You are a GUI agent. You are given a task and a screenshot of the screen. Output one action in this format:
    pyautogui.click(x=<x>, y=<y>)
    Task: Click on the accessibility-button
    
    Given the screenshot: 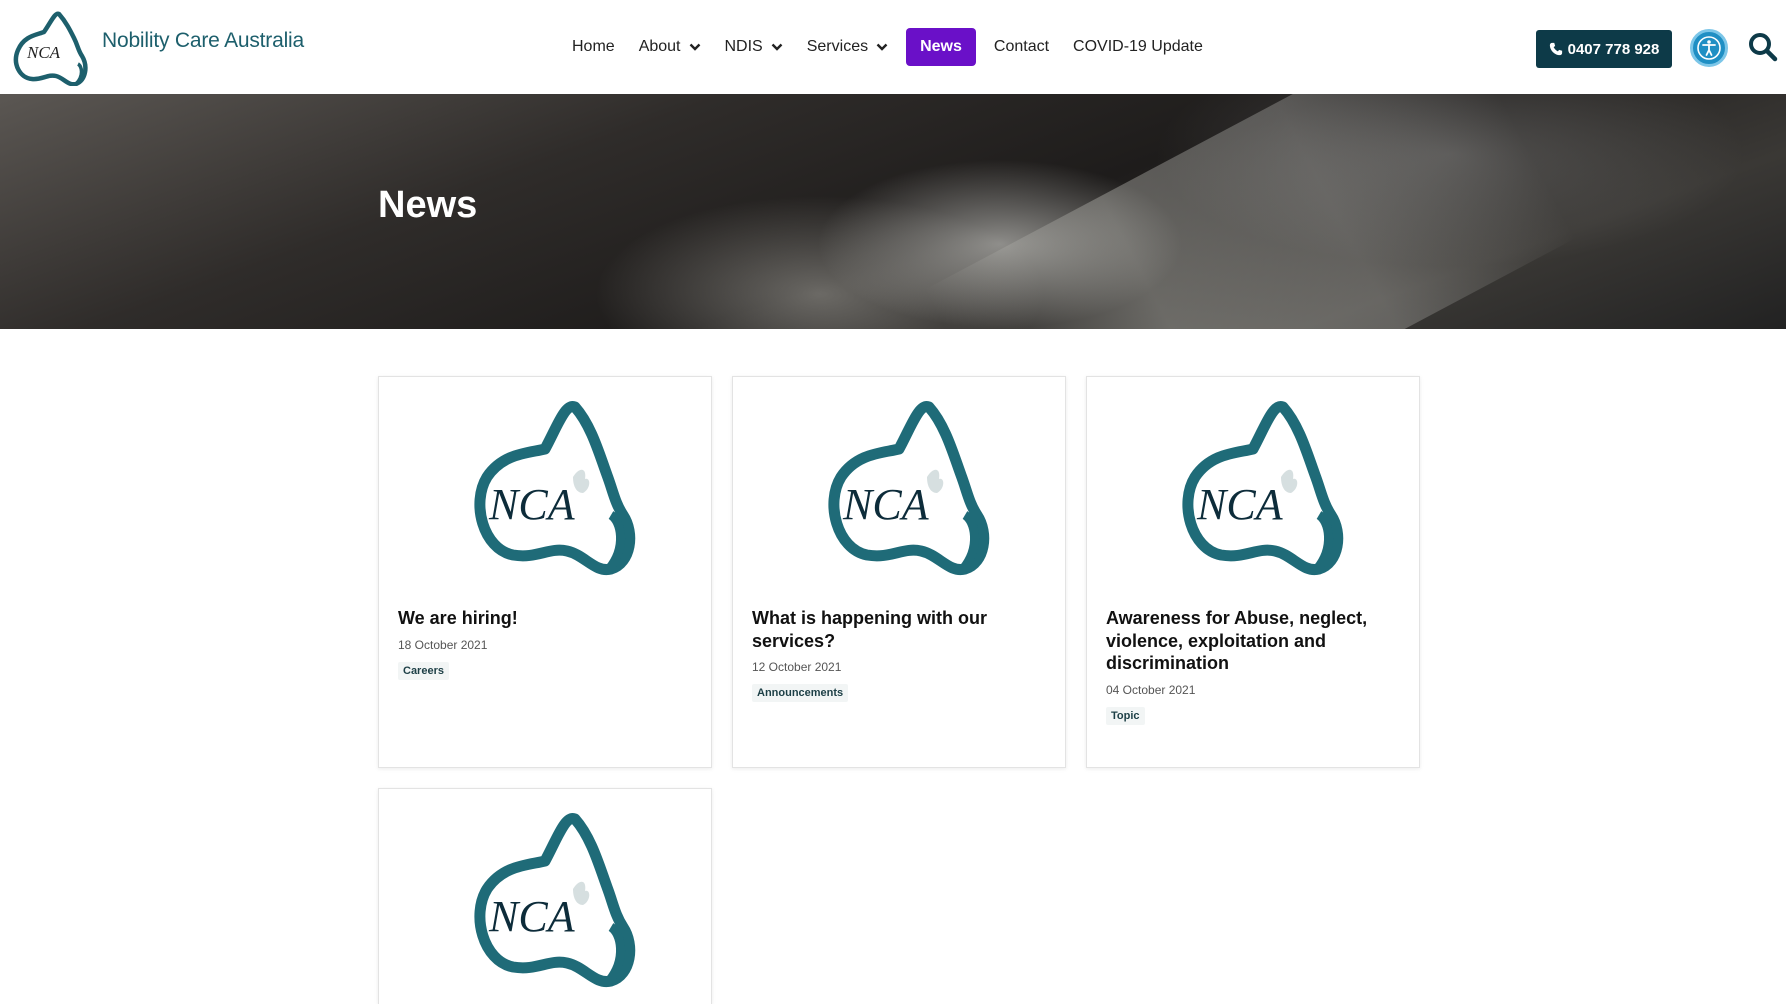 What is the action you would take?
    pyautogui.click(x=1709, y=48)
    